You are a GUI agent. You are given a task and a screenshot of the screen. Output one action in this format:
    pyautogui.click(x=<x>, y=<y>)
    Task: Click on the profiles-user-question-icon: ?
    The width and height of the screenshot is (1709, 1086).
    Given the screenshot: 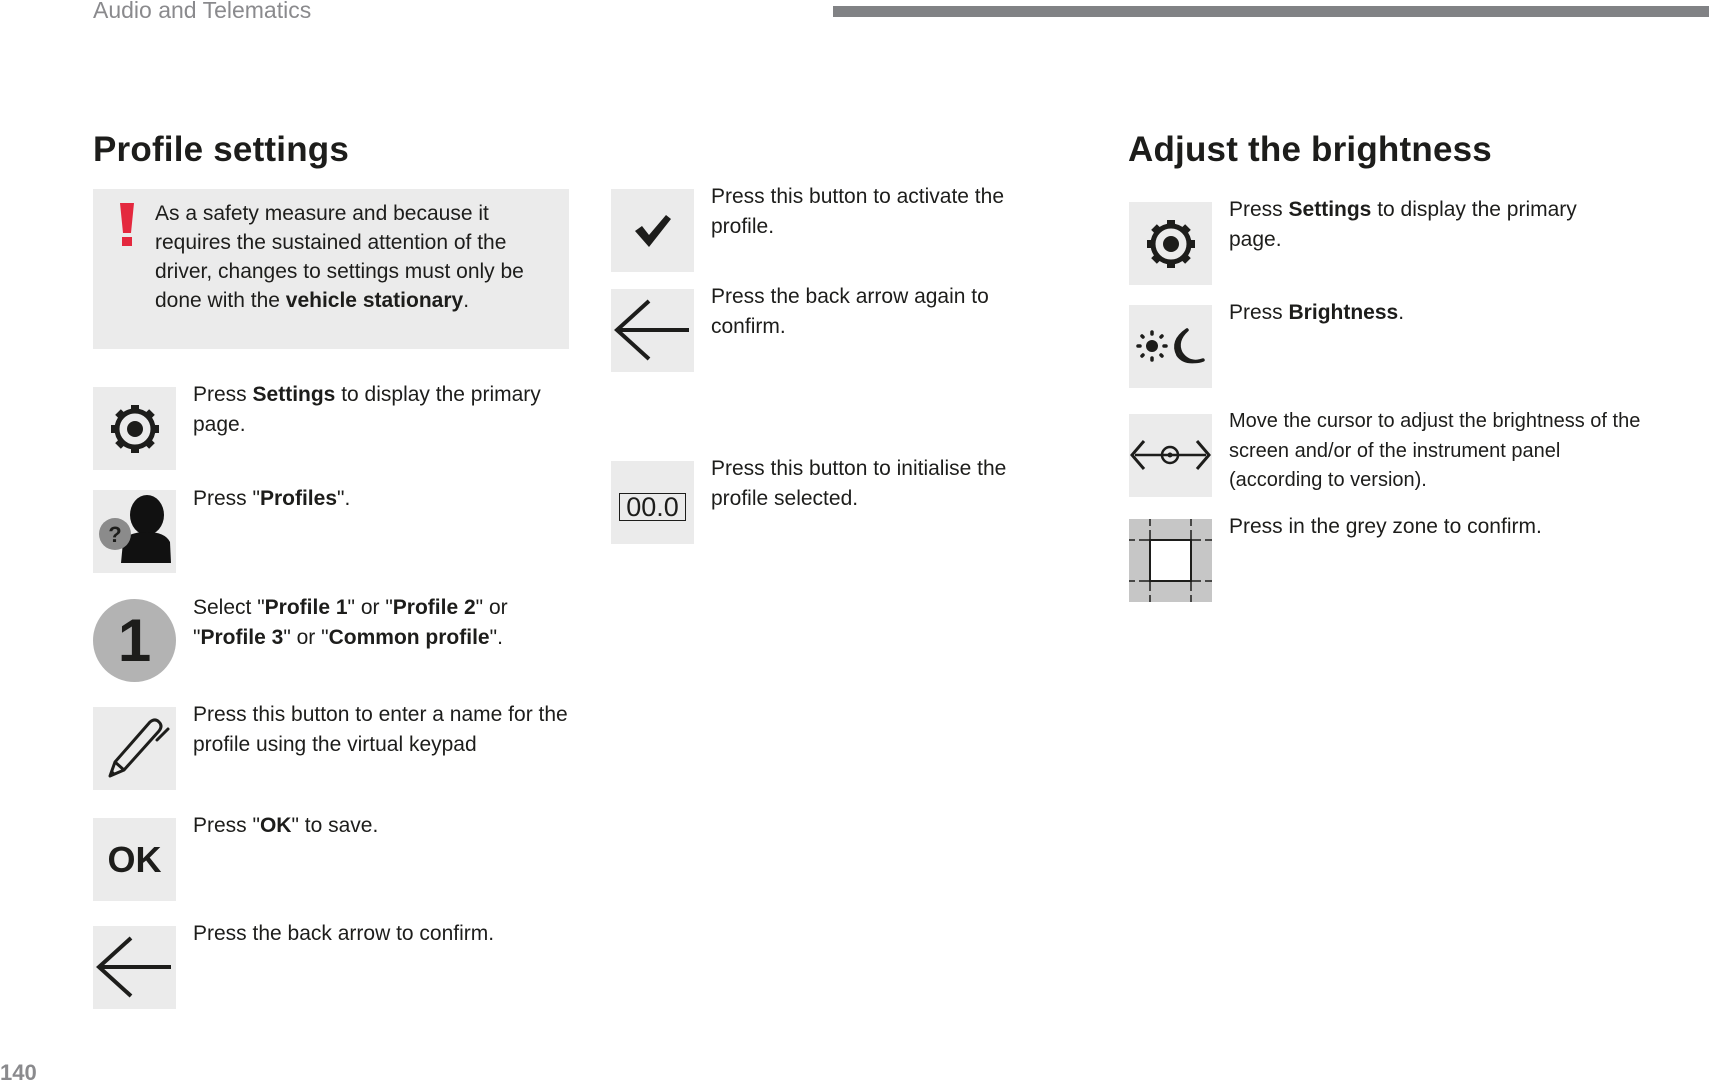 What is the action you would take?
    pyautogui.click(x=135, y=529)
    